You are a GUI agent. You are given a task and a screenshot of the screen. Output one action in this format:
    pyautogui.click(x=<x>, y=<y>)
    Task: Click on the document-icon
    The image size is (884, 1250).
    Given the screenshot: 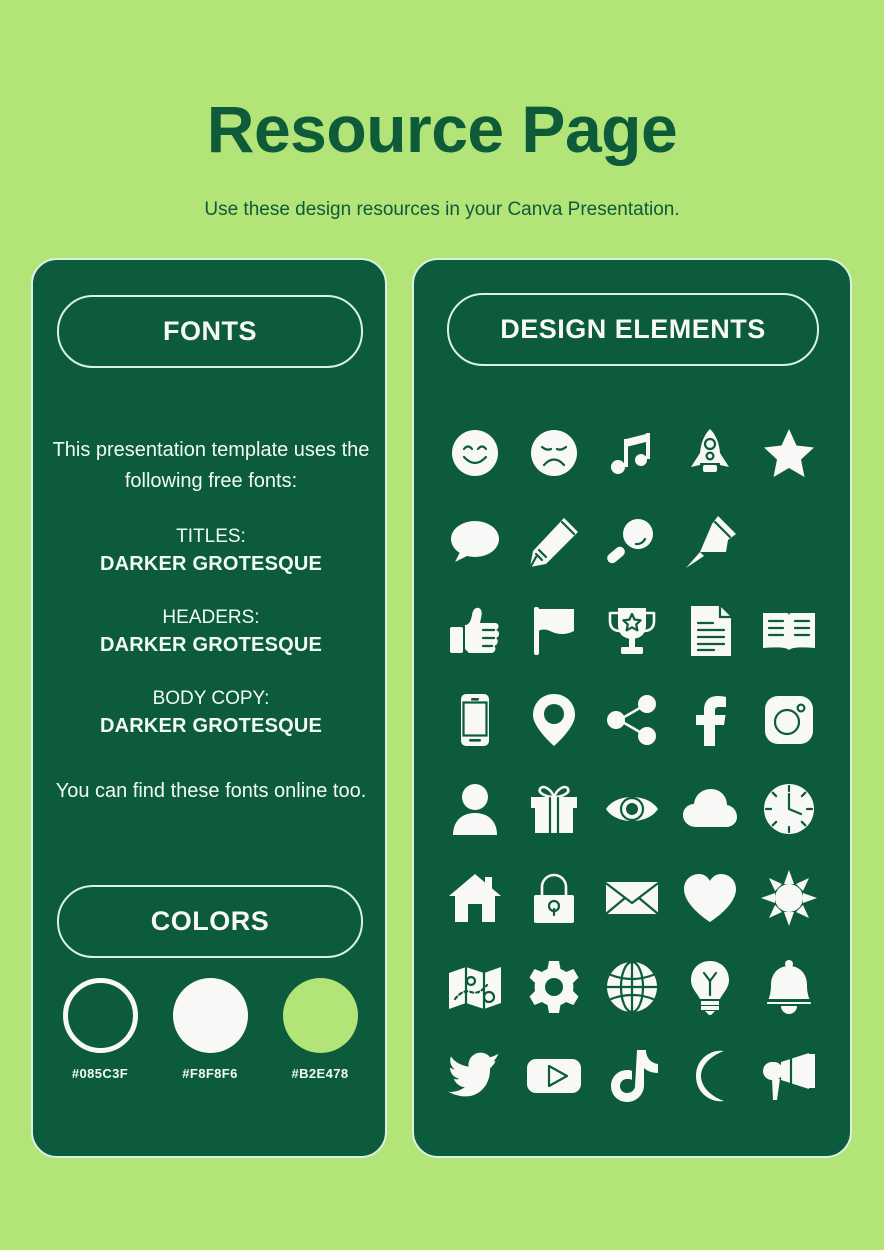 What is the action you would take?
    pyautogui.click(x=710, y=631)
    